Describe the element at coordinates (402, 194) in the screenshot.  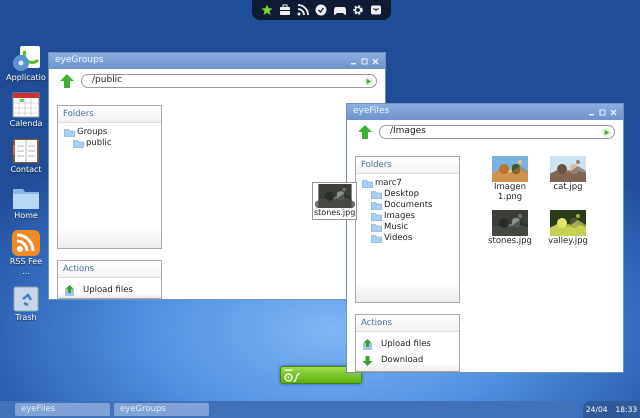
I see `folder-name: Desktop` at that location.